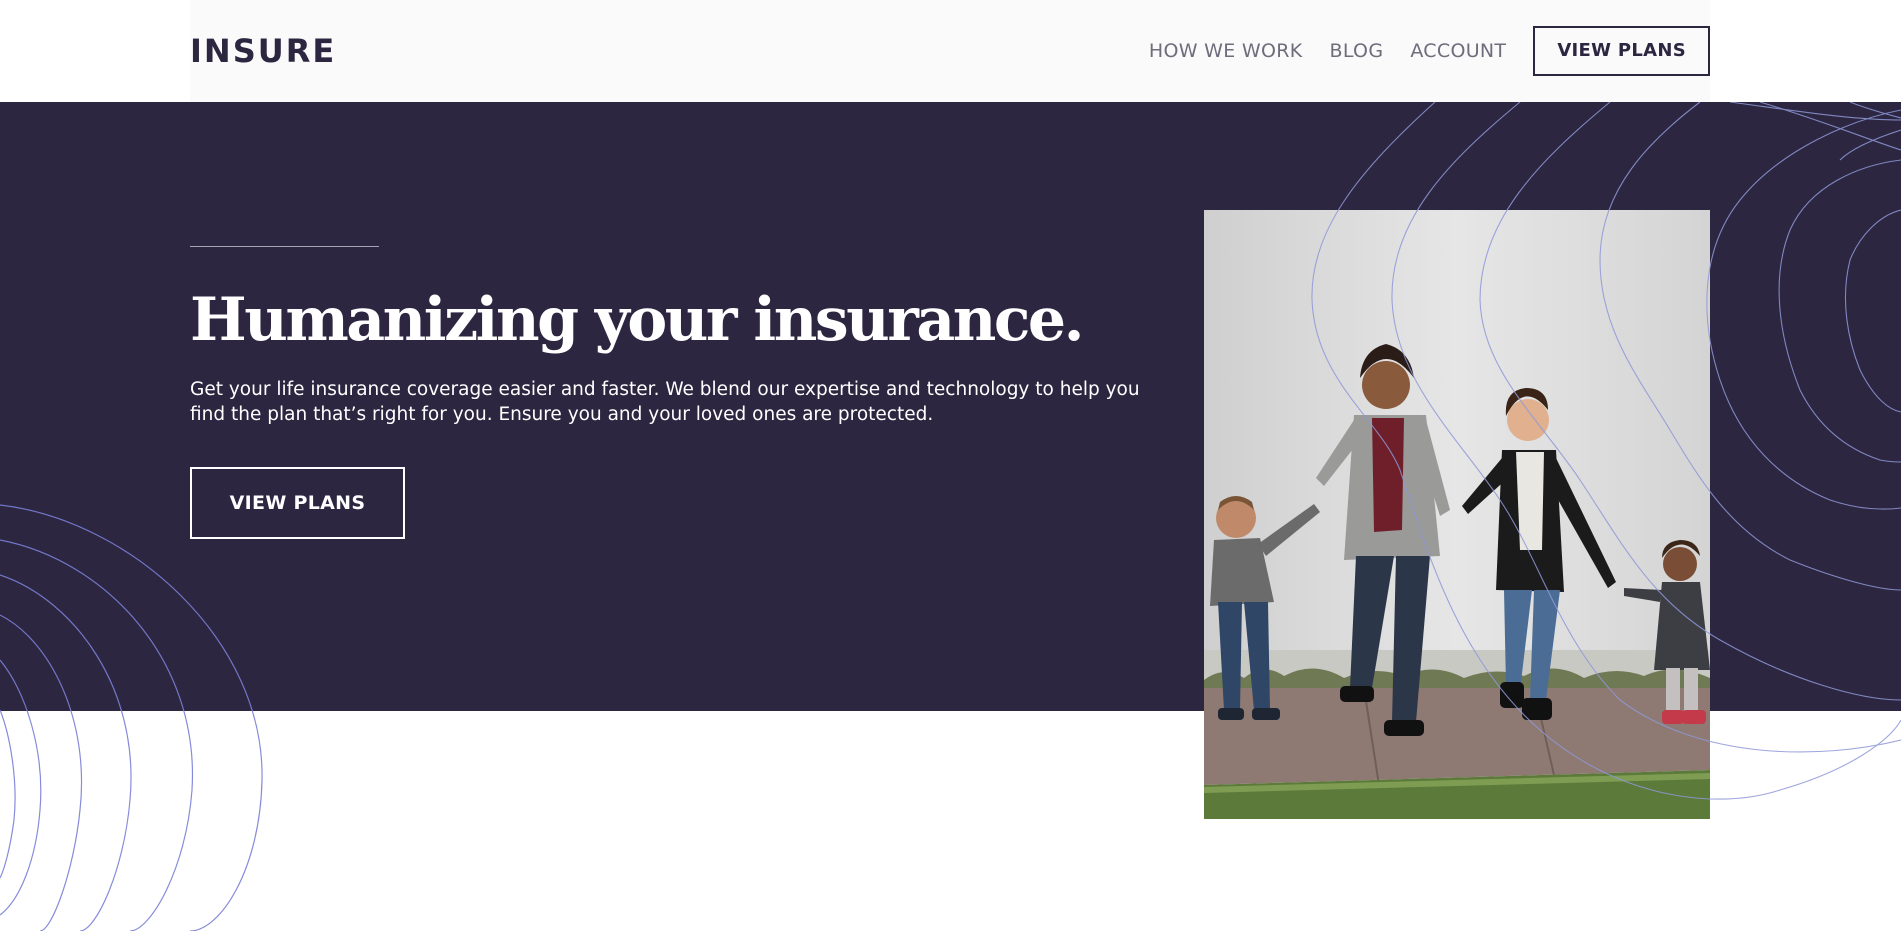 Image resolution: width=1901 pixels, height=931 pixels. Describe the element at coordinates (284, 246) in the screenshot. I see `hero-divider` at that location.